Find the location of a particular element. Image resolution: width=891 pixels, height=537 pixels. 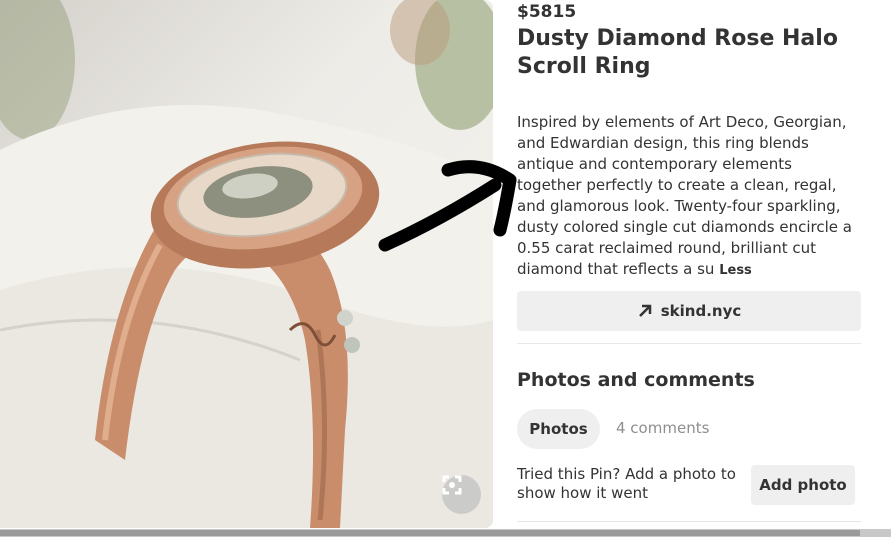

bottom-divider is located at coordinates (689, 521).